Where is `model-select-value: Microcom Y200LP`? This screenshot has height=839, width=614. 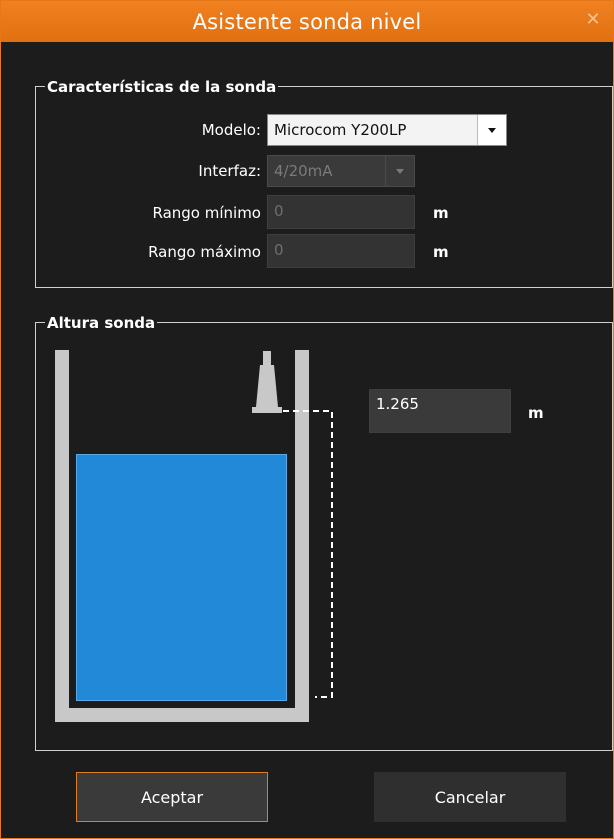
model-select-value: Microcom Y200LP is located at coordinates (340, 130).